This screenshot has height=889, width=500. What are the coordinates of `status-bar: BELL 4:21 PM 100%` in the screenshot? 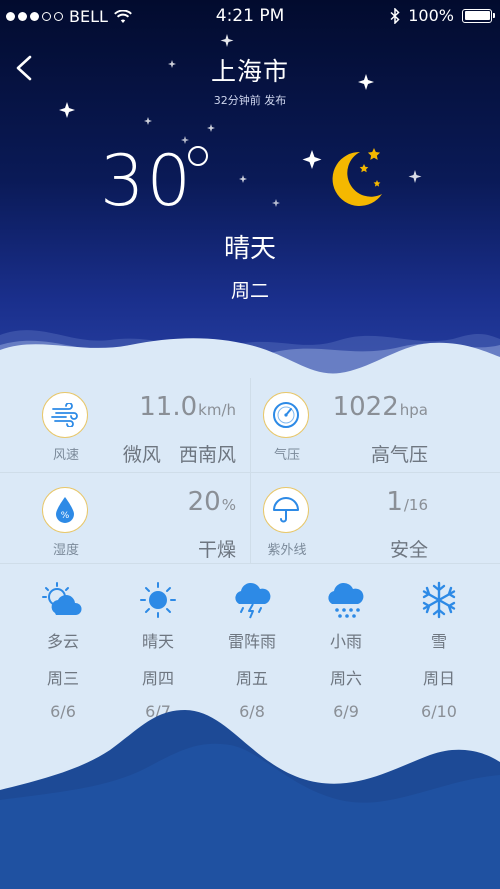 It's located at (250, 17).